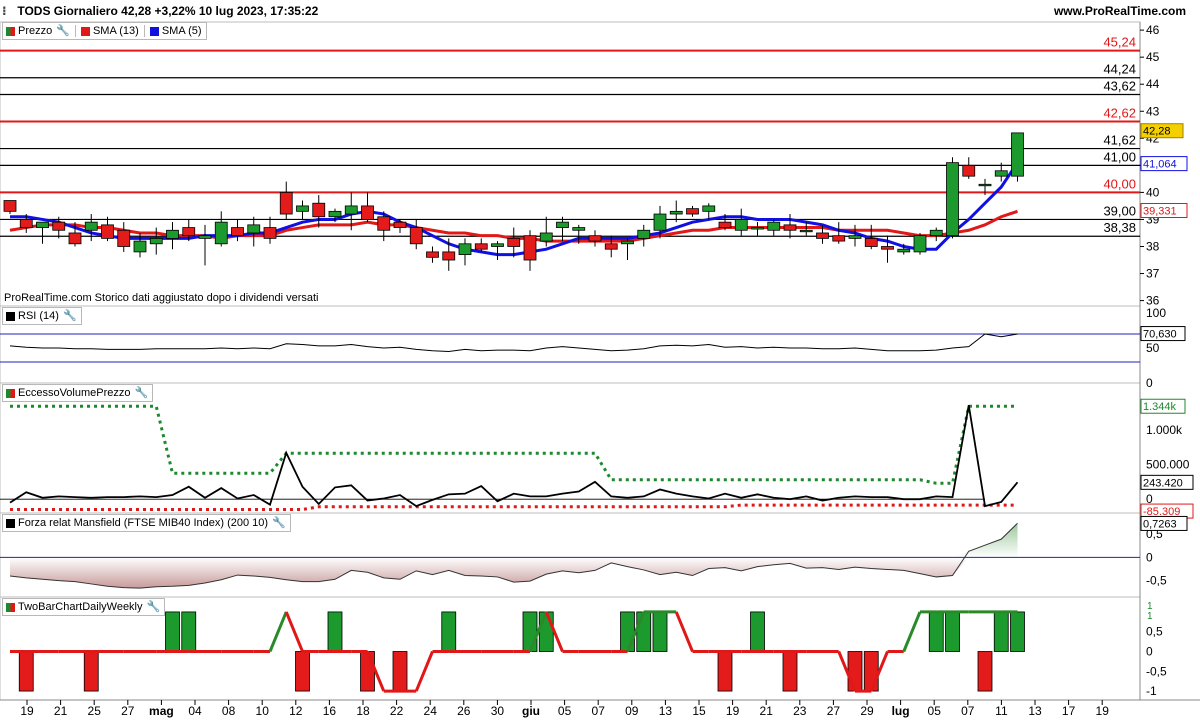  Describe the element at coordinates (10, 393) in the screenshot. I see `evp-color-swatch` at that location.